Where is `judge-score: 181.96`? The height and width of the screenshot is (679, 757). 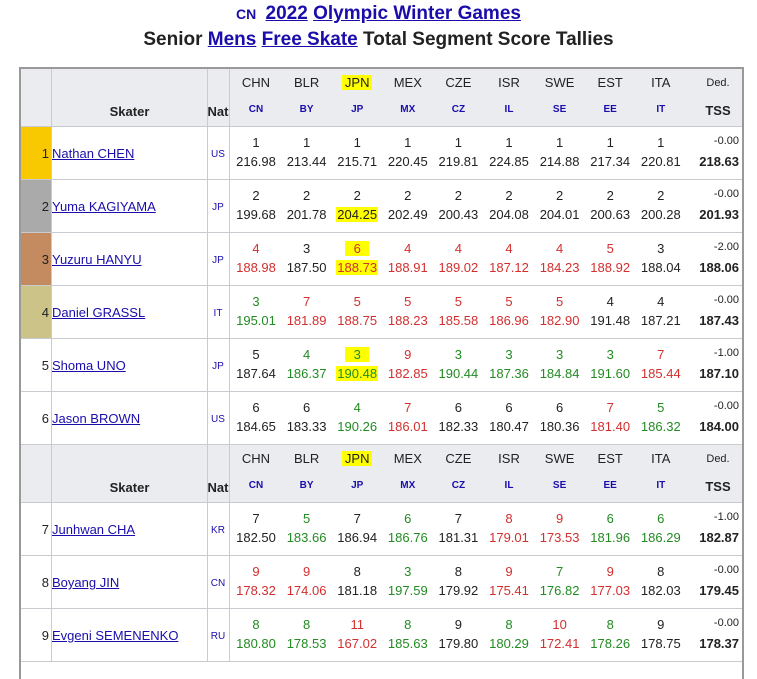
judge-score: 181.96 is located at coordinates (610, 537).